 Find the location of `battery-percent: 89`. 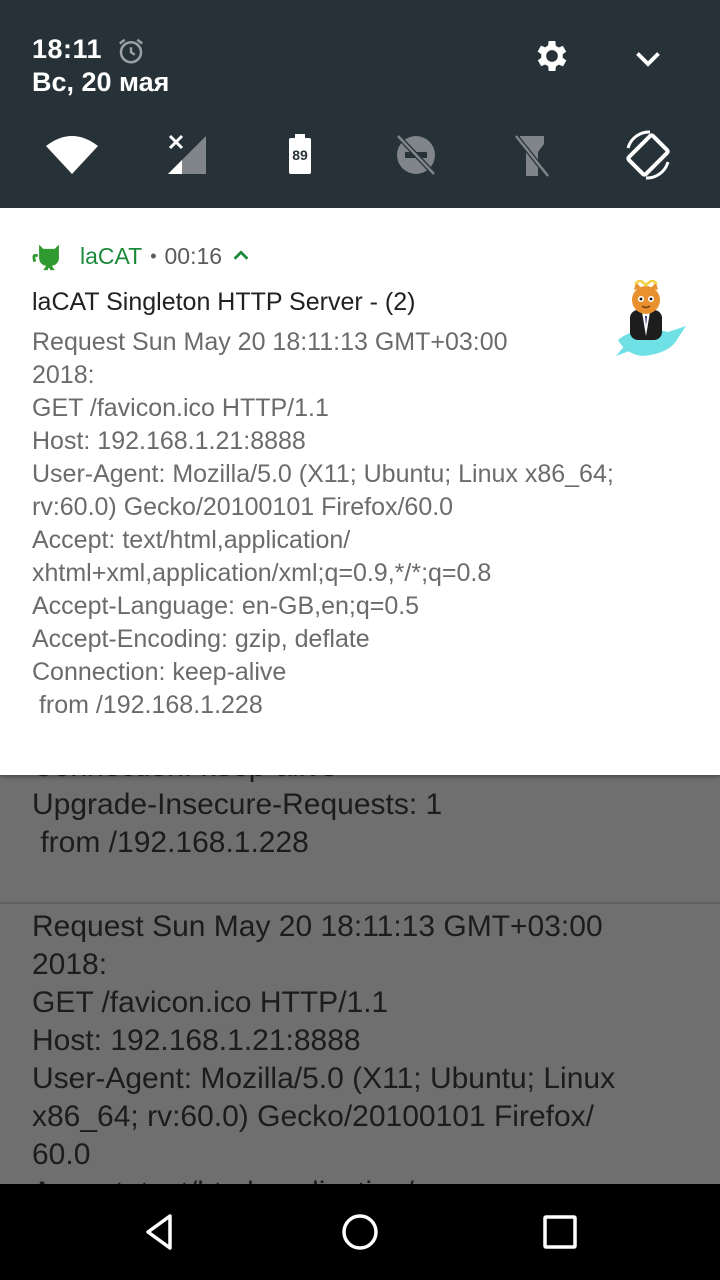

battery-percent: 89 is located at coordinates (300, 155).